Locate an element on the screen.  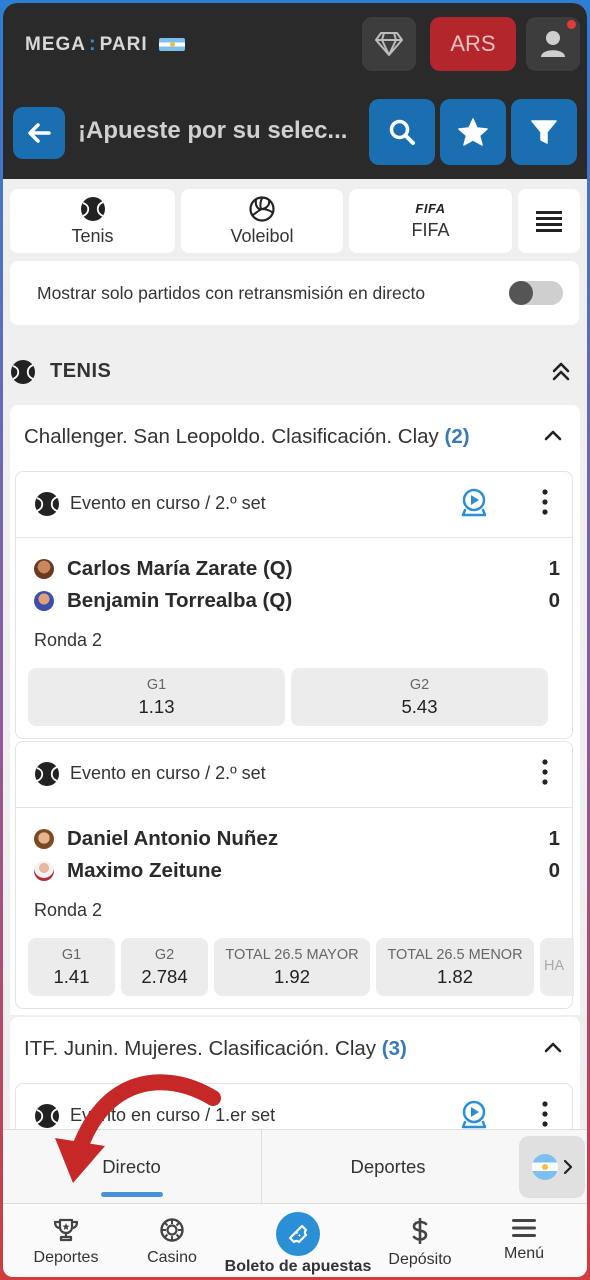
odd-button: TOTAL 26.5 MAYOR 1.92 is located at coordinates (292, 967).